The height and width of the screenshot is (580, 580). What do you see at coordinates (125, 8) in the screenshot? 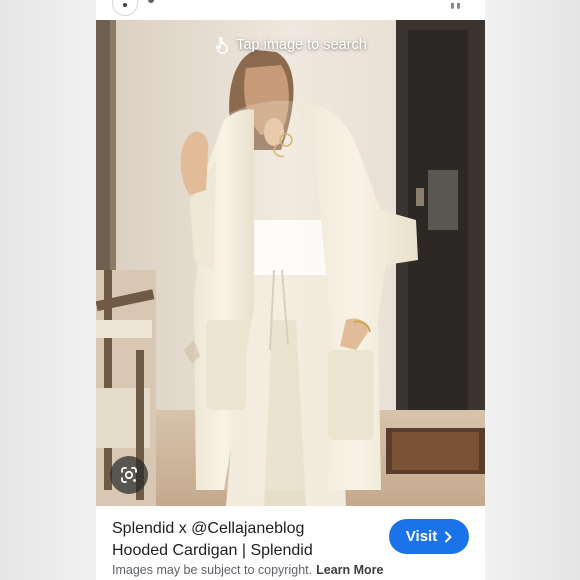
I see `site-favicon-icon` at bounding box center [125, 8].